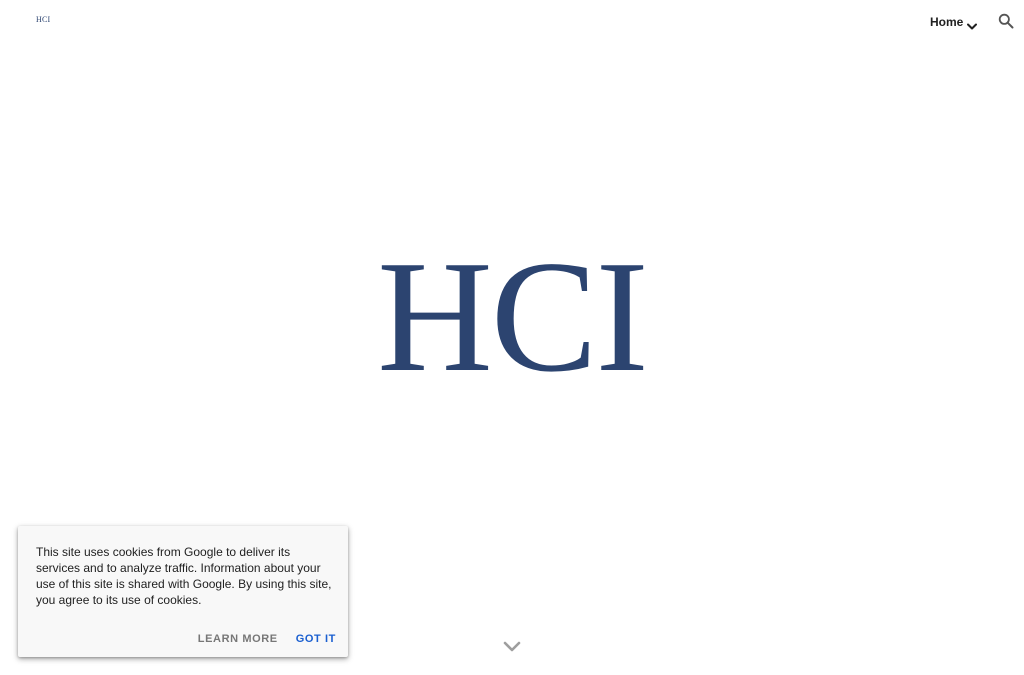  I want to click on chevron-down-icon, so click(972, 24).